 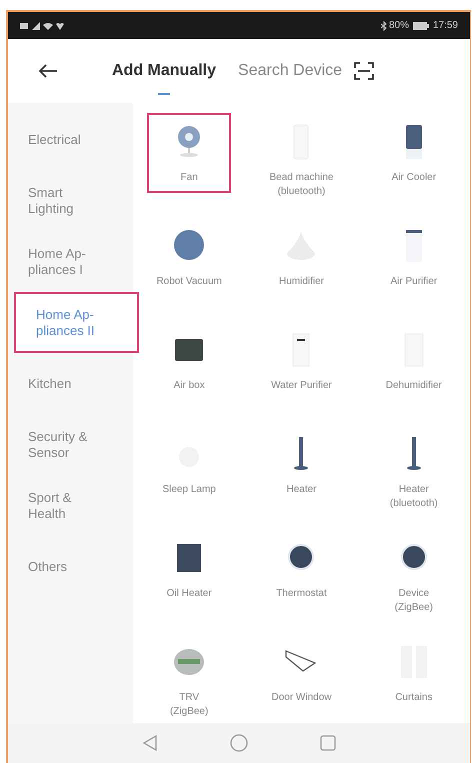 I want to click on device-tile: Heater (bluetooth), so click(x=414, y=472).